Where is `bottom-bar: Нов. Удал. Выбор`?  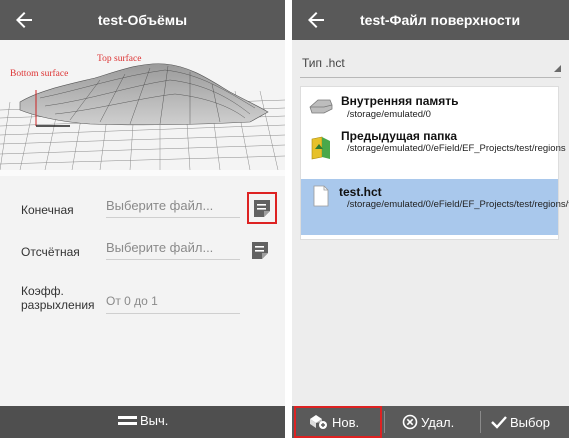 bottom-bar: Нов. Удал. Выбор is located at coordinates (430, 422).